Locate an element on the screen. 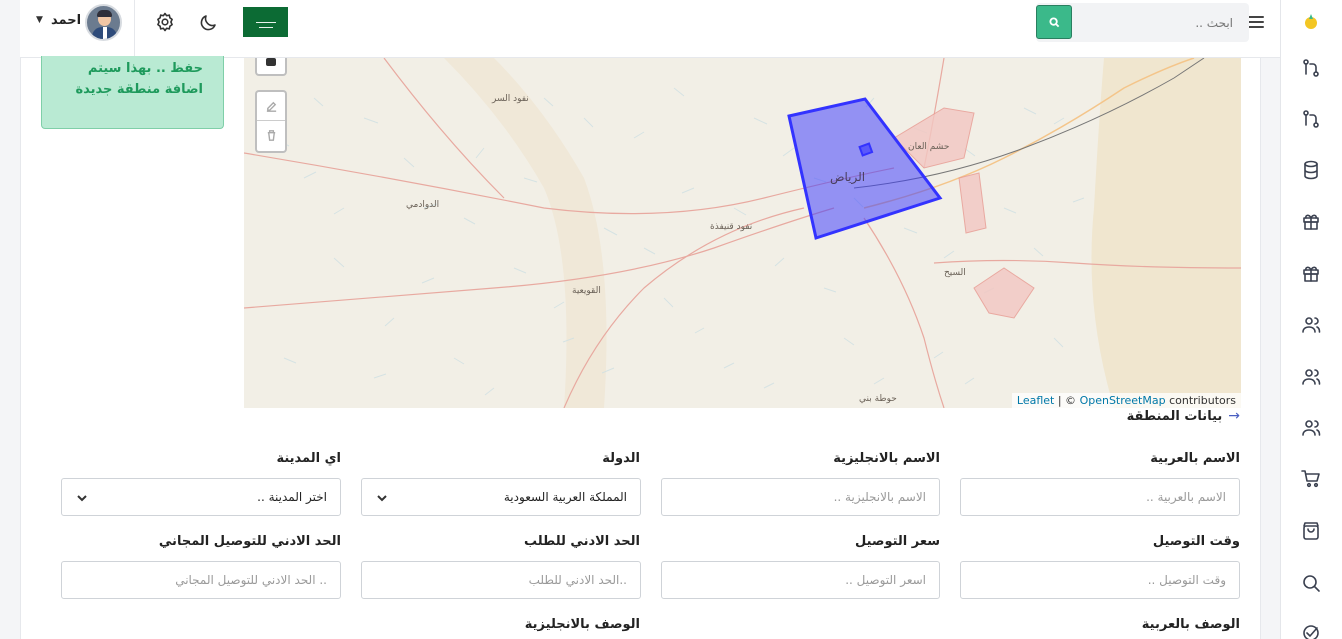  country-value: المملكة العربية السعودية is located at coordinates (565, 497).